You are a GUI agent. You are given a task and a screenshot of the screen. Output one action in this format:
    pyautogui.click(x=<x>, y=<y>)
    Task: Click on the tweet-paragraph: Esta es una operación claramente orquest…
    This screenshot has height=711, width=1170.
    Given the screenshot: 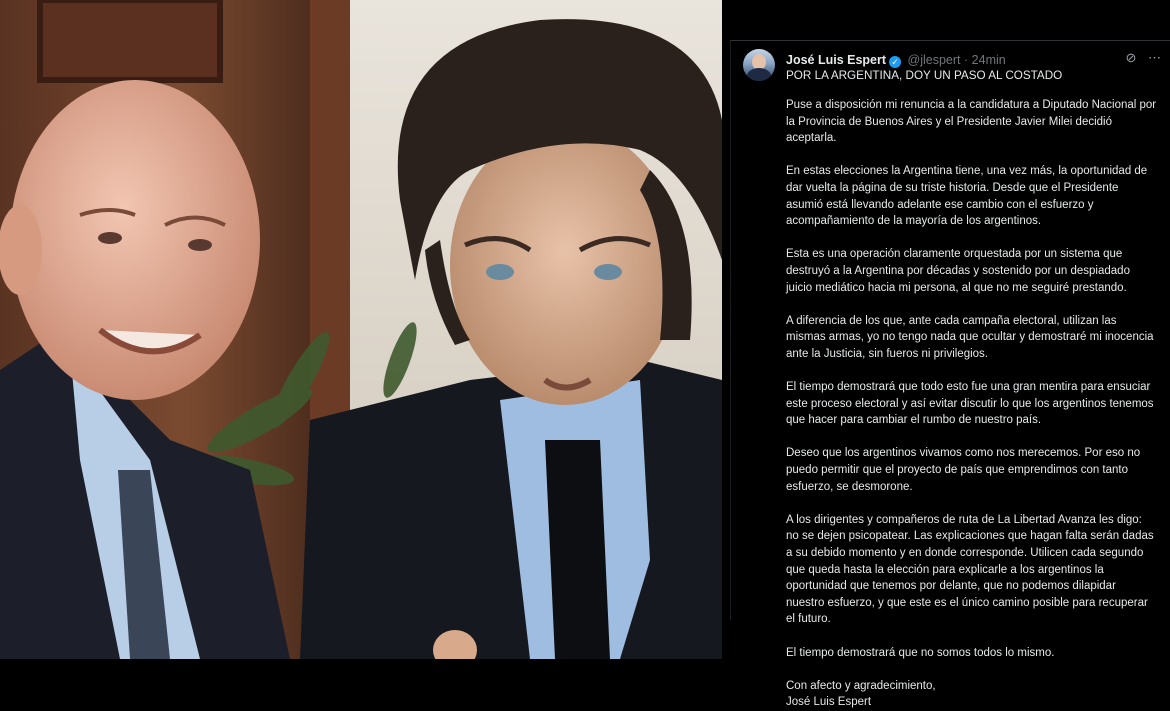 What is the action you would take?
    pyautogui.click(x=958, y=271)
    